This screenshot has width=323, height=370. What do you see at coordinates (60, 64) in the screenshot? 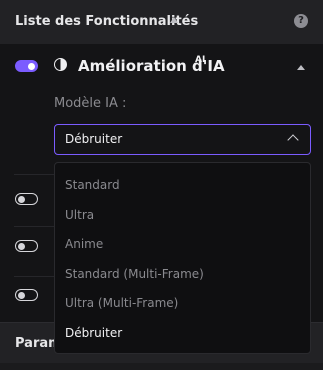
I see `contrast-icon` at bounding box center [60, 64].